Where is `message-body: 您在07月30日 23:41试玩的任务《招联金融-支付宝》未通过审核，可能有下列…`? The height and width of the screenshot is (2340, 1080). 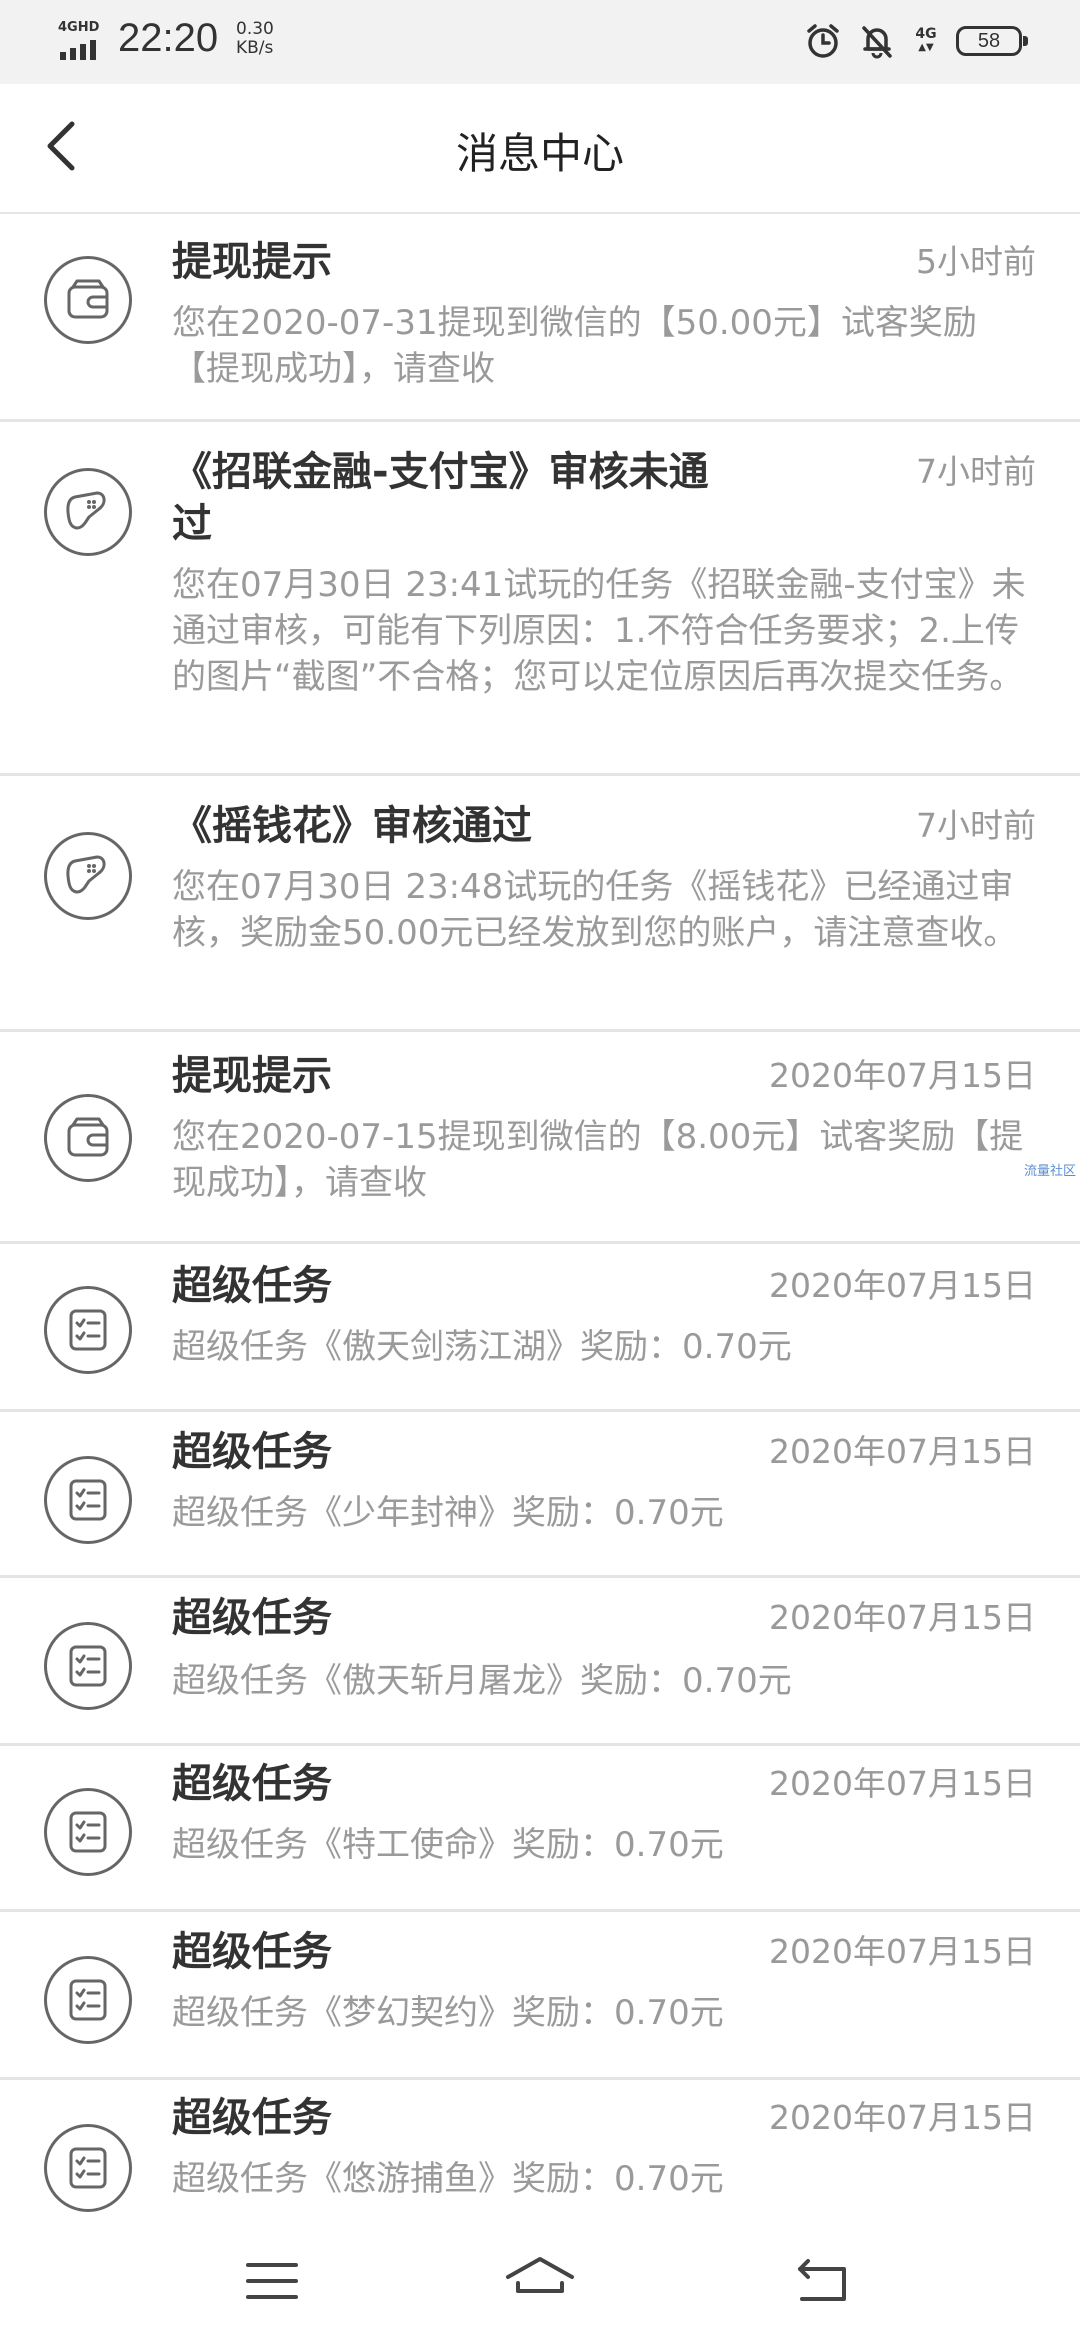 message-body: 您在07月30日 23:41试玩的任务《招联金融-支付宝》未通过审核，可能有下列… is located at coordinates (599, 631).